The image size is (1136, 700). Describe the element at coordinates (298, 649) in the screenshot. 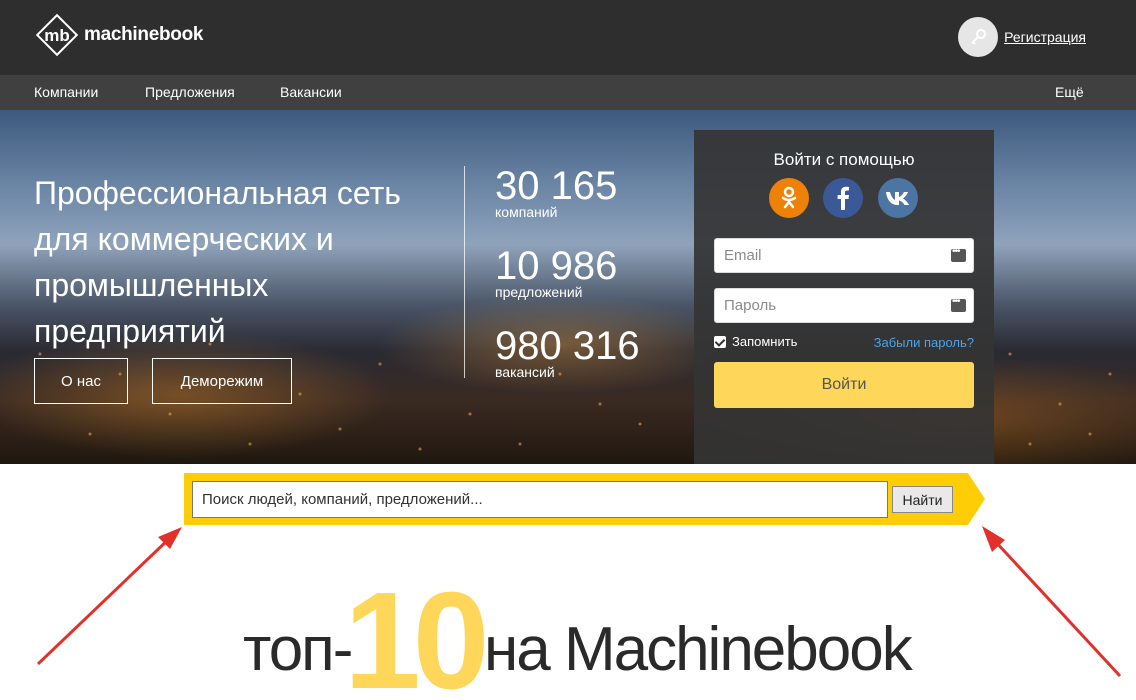

I see `top10-word-prefix: топ-` at that location.